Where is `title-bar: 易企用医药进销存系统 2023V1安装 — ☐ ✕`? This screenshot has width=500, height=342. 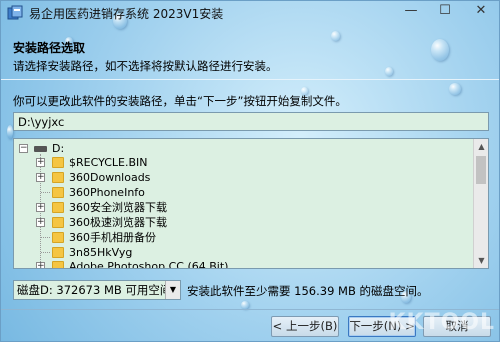 title-bar: 易企用医药进销存系统 2023V1安装 — ☐ ✕ is located at coordinates (250, 13).